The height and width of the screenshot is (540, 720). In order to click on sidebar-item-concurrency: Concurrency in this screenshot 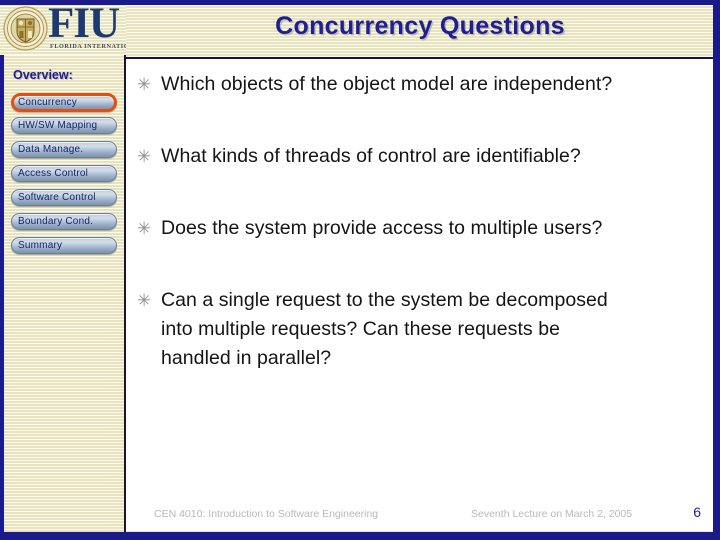, I will do `click(64, 102)`.